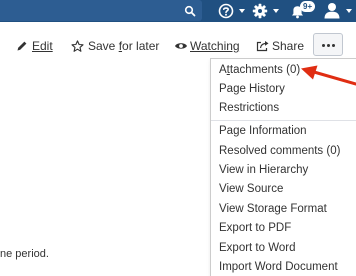  I want to click on menu-item-resolved-comments: Resolved comments (0), so click(279, 151).